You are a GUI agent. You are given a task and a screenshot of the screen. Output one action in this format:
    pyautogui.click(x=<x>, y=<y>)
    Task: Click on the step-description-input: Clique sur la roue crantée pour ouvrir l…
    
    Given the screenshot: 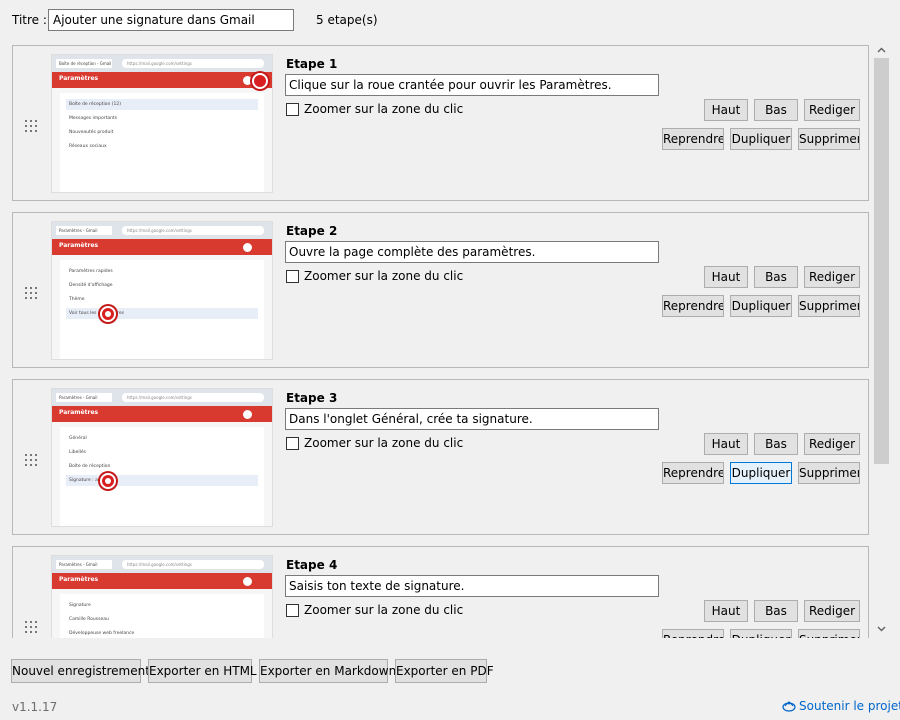 What is the action you would take?
    pyautogui.click(x=472, y=85)
    